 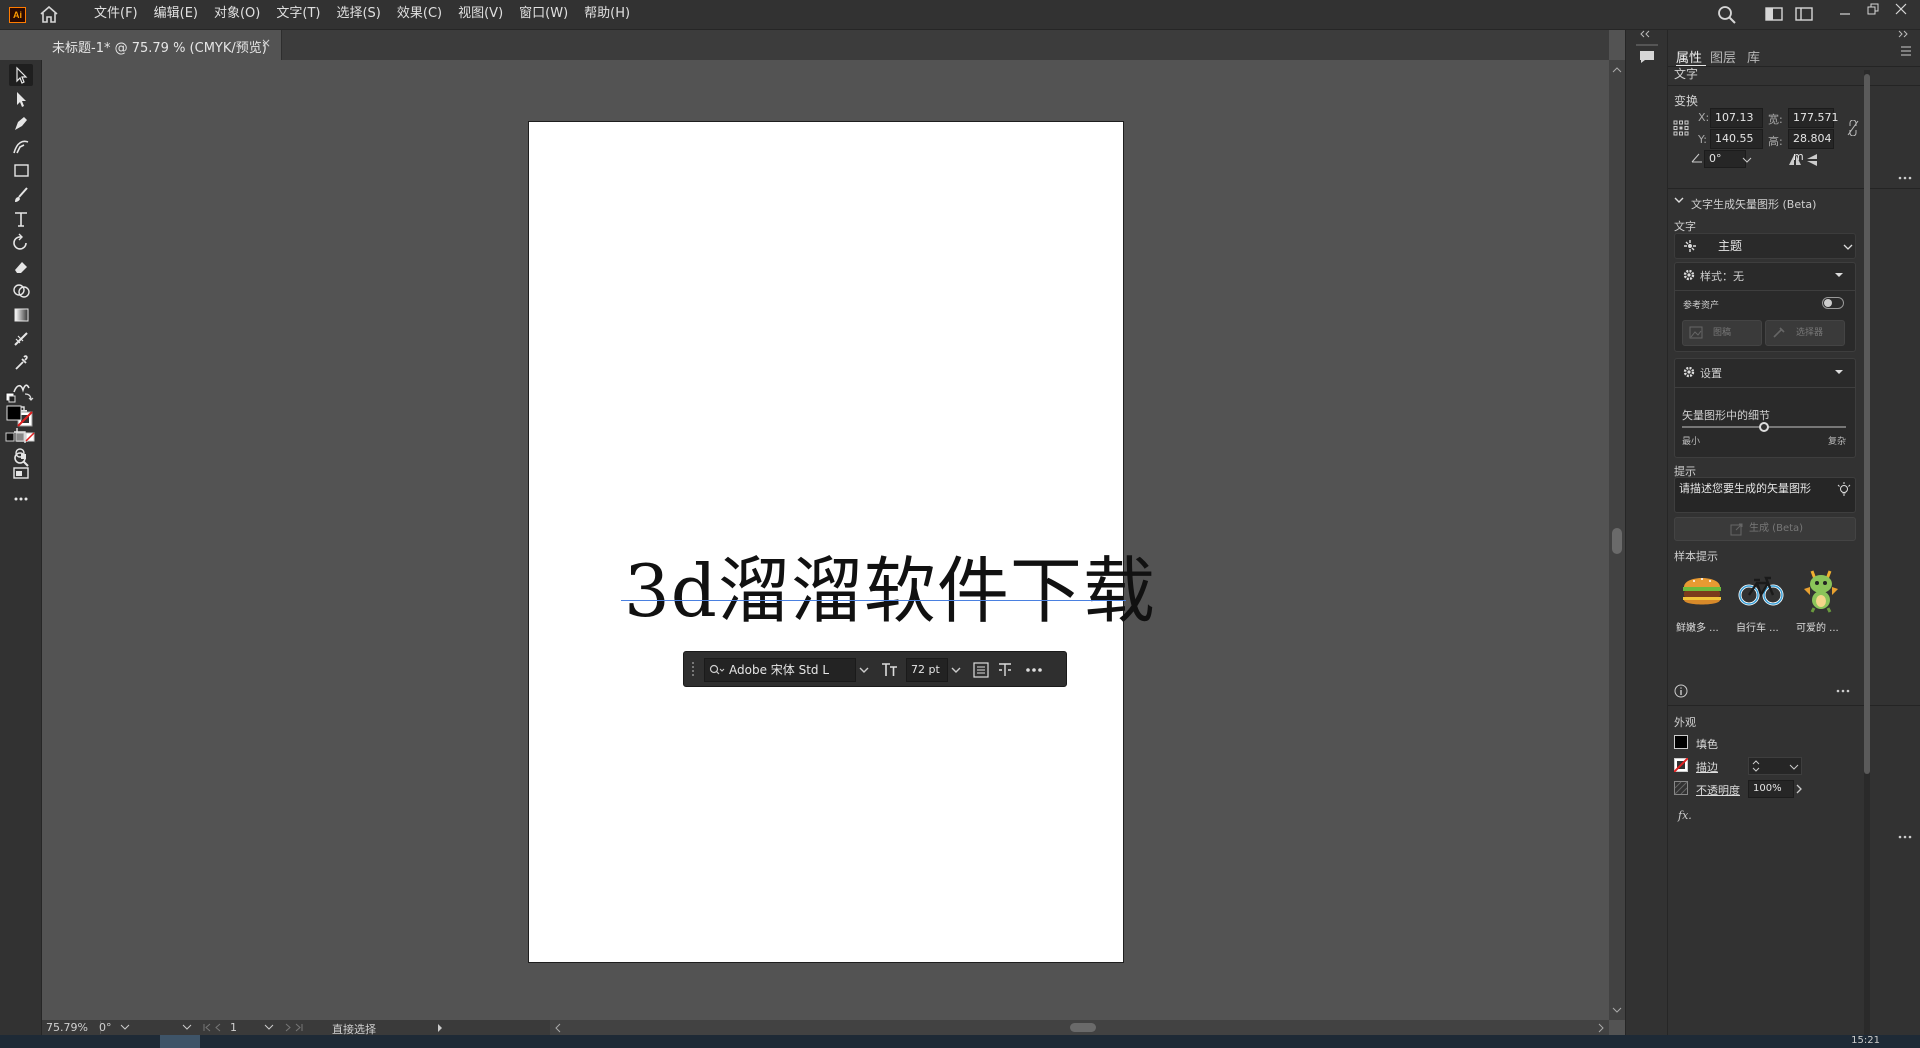 I want to click on zoom-chevron-icon, so click(x=125, y=1027).